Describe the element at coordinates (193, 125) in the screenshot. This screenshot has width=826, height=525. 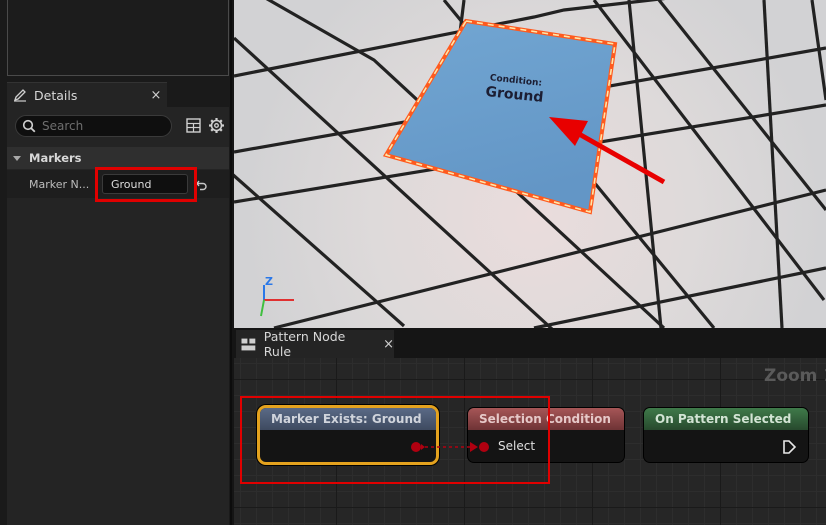
I see `table-icon` at that location.